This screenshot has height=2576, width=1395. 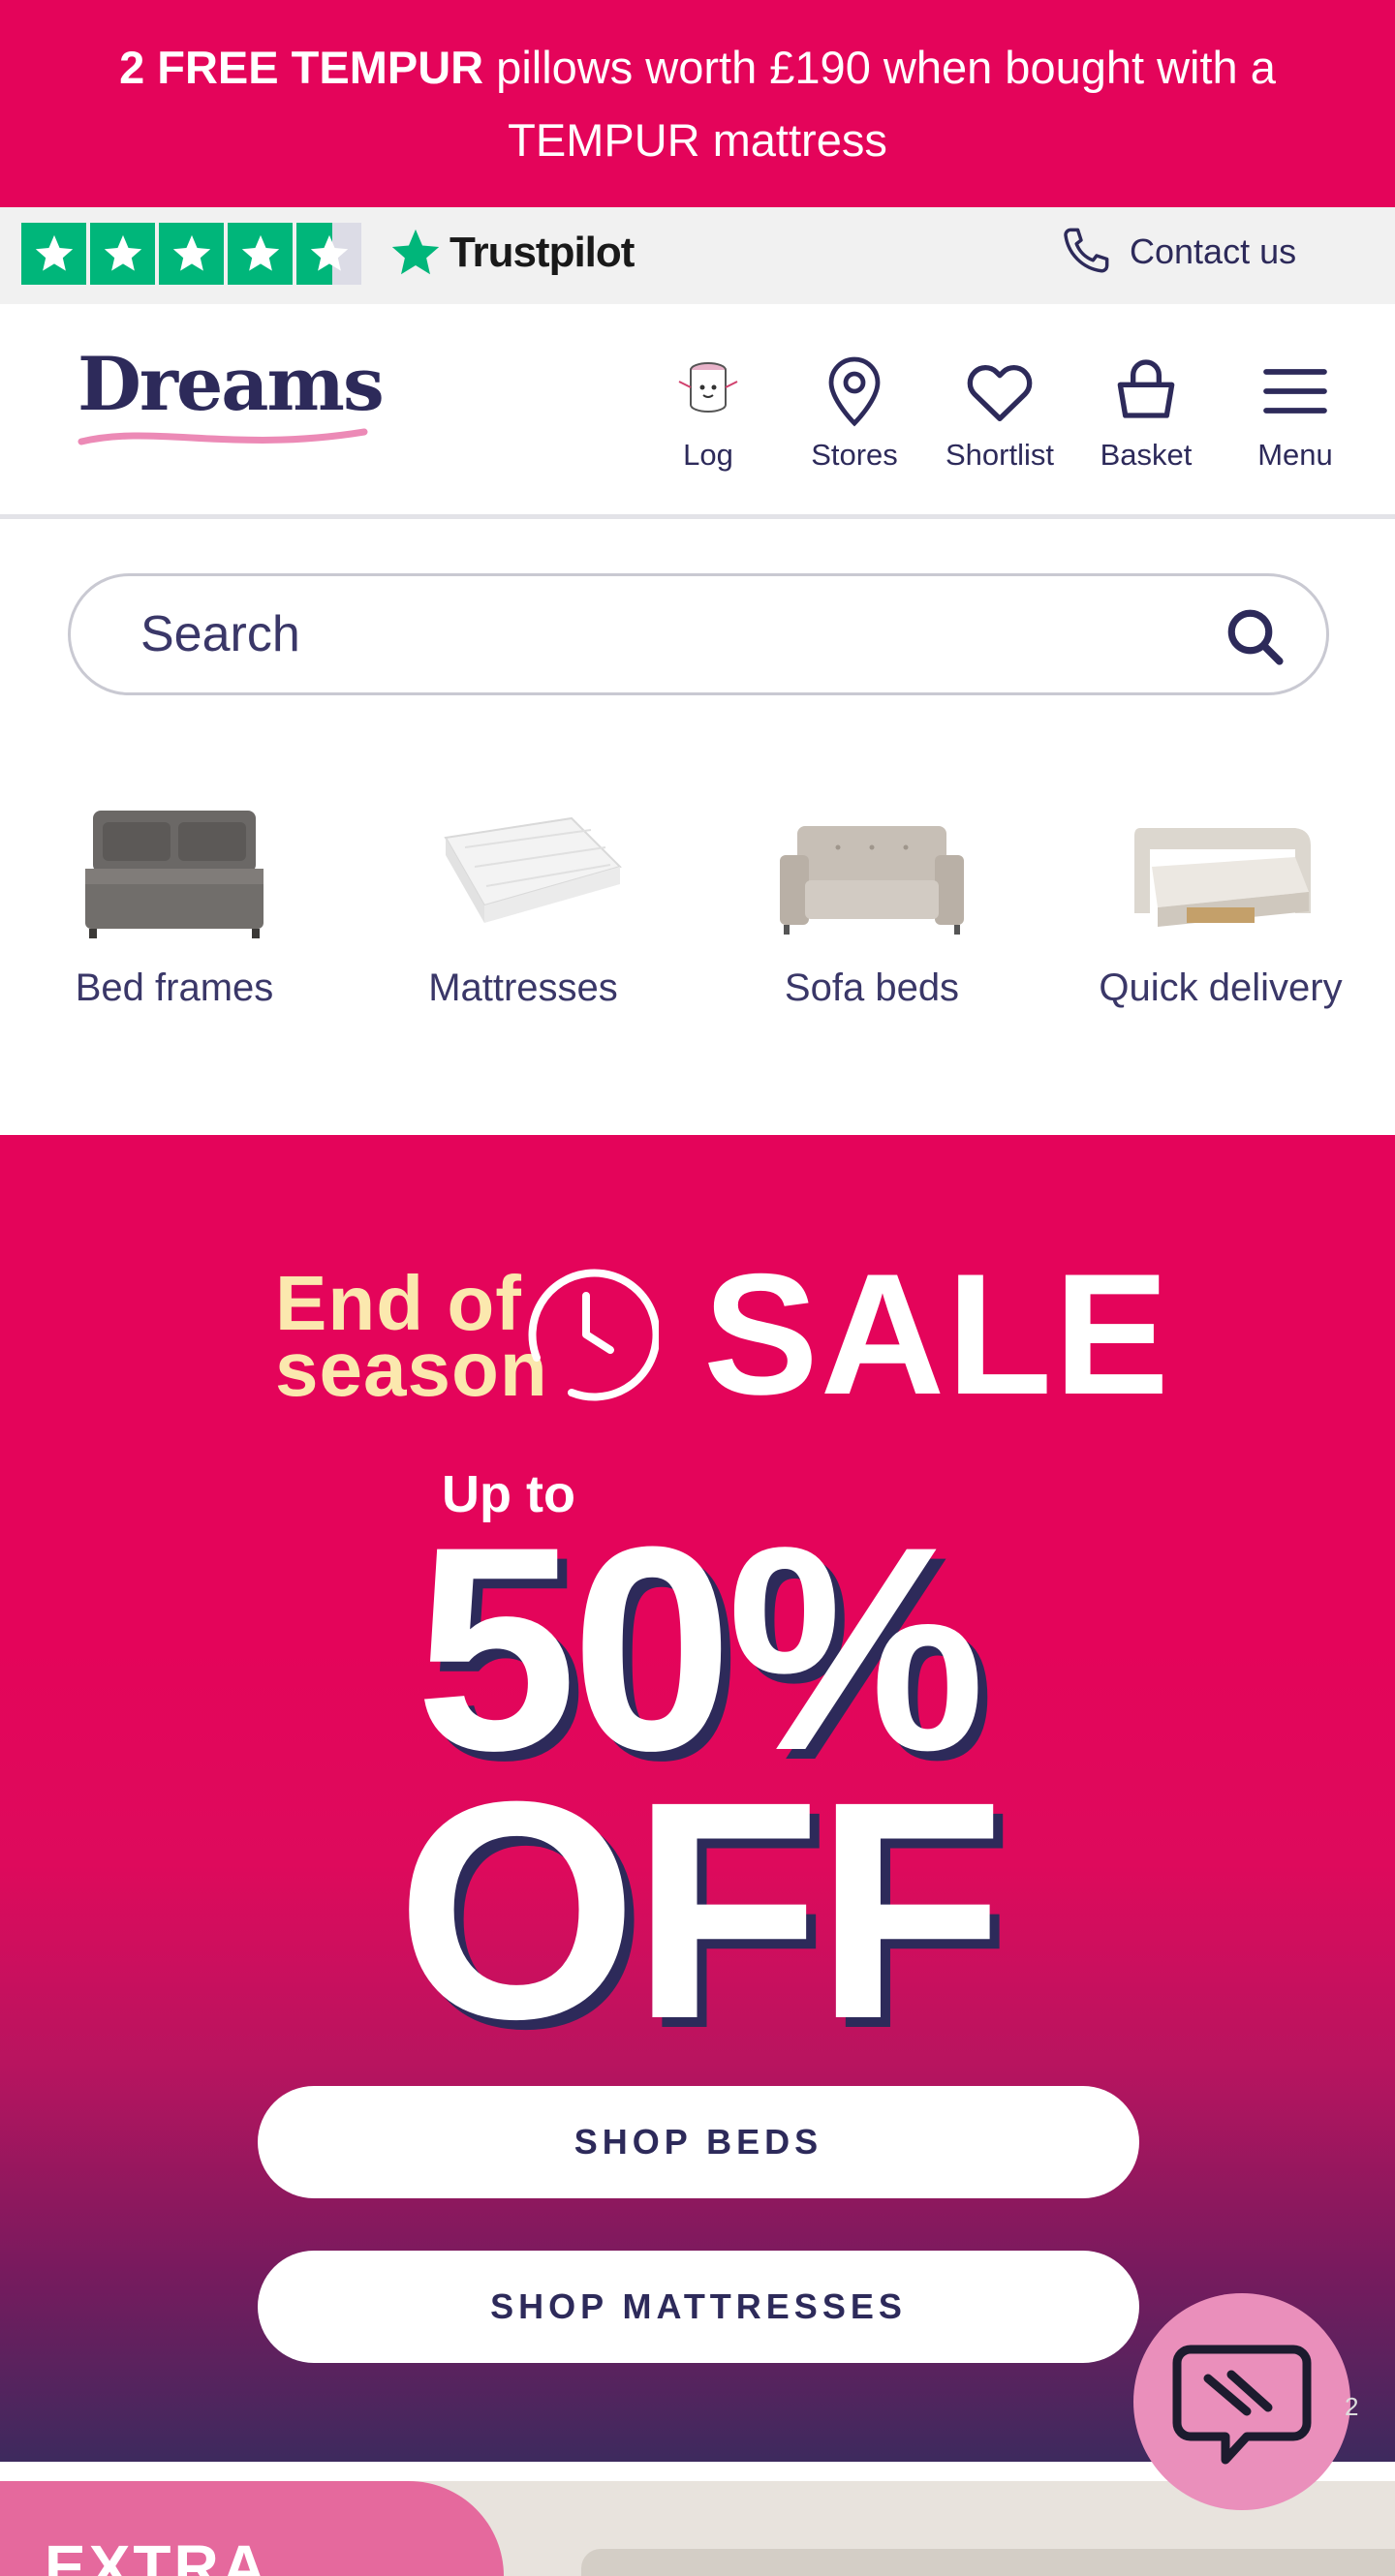 What do you see at coordinates (1352, 2406) in the screenshot?
I see `chat-badge: 2` at bounding box center [1352, 2406].